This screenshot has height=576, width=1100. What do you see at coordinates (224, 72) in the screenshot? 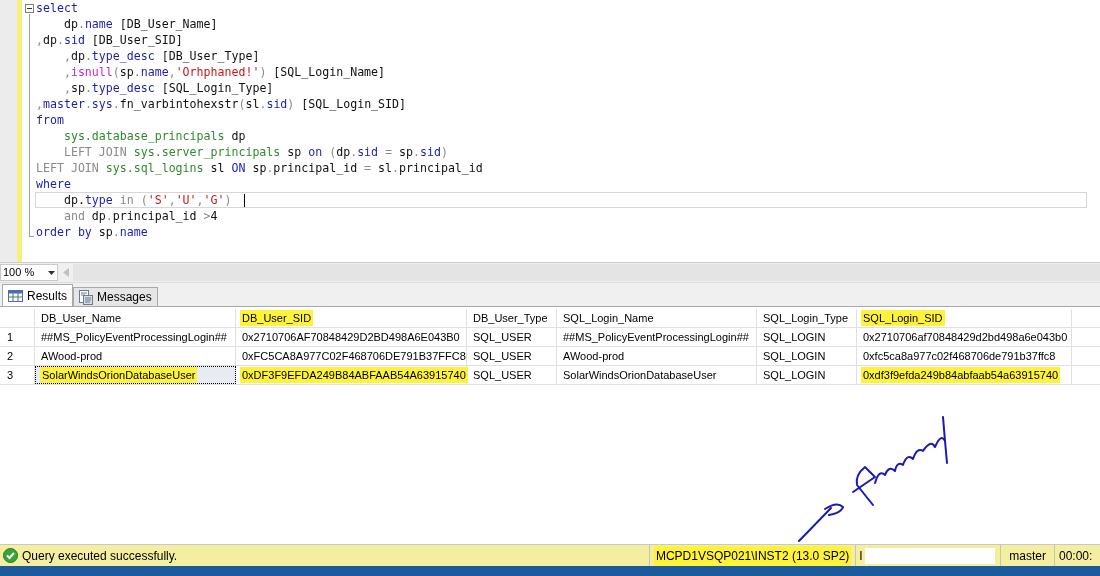
I see `code-line: ,isnull(sp.name,'Orhphaned!') [SQL_Login_Name]` at bounding box center [224, 72].